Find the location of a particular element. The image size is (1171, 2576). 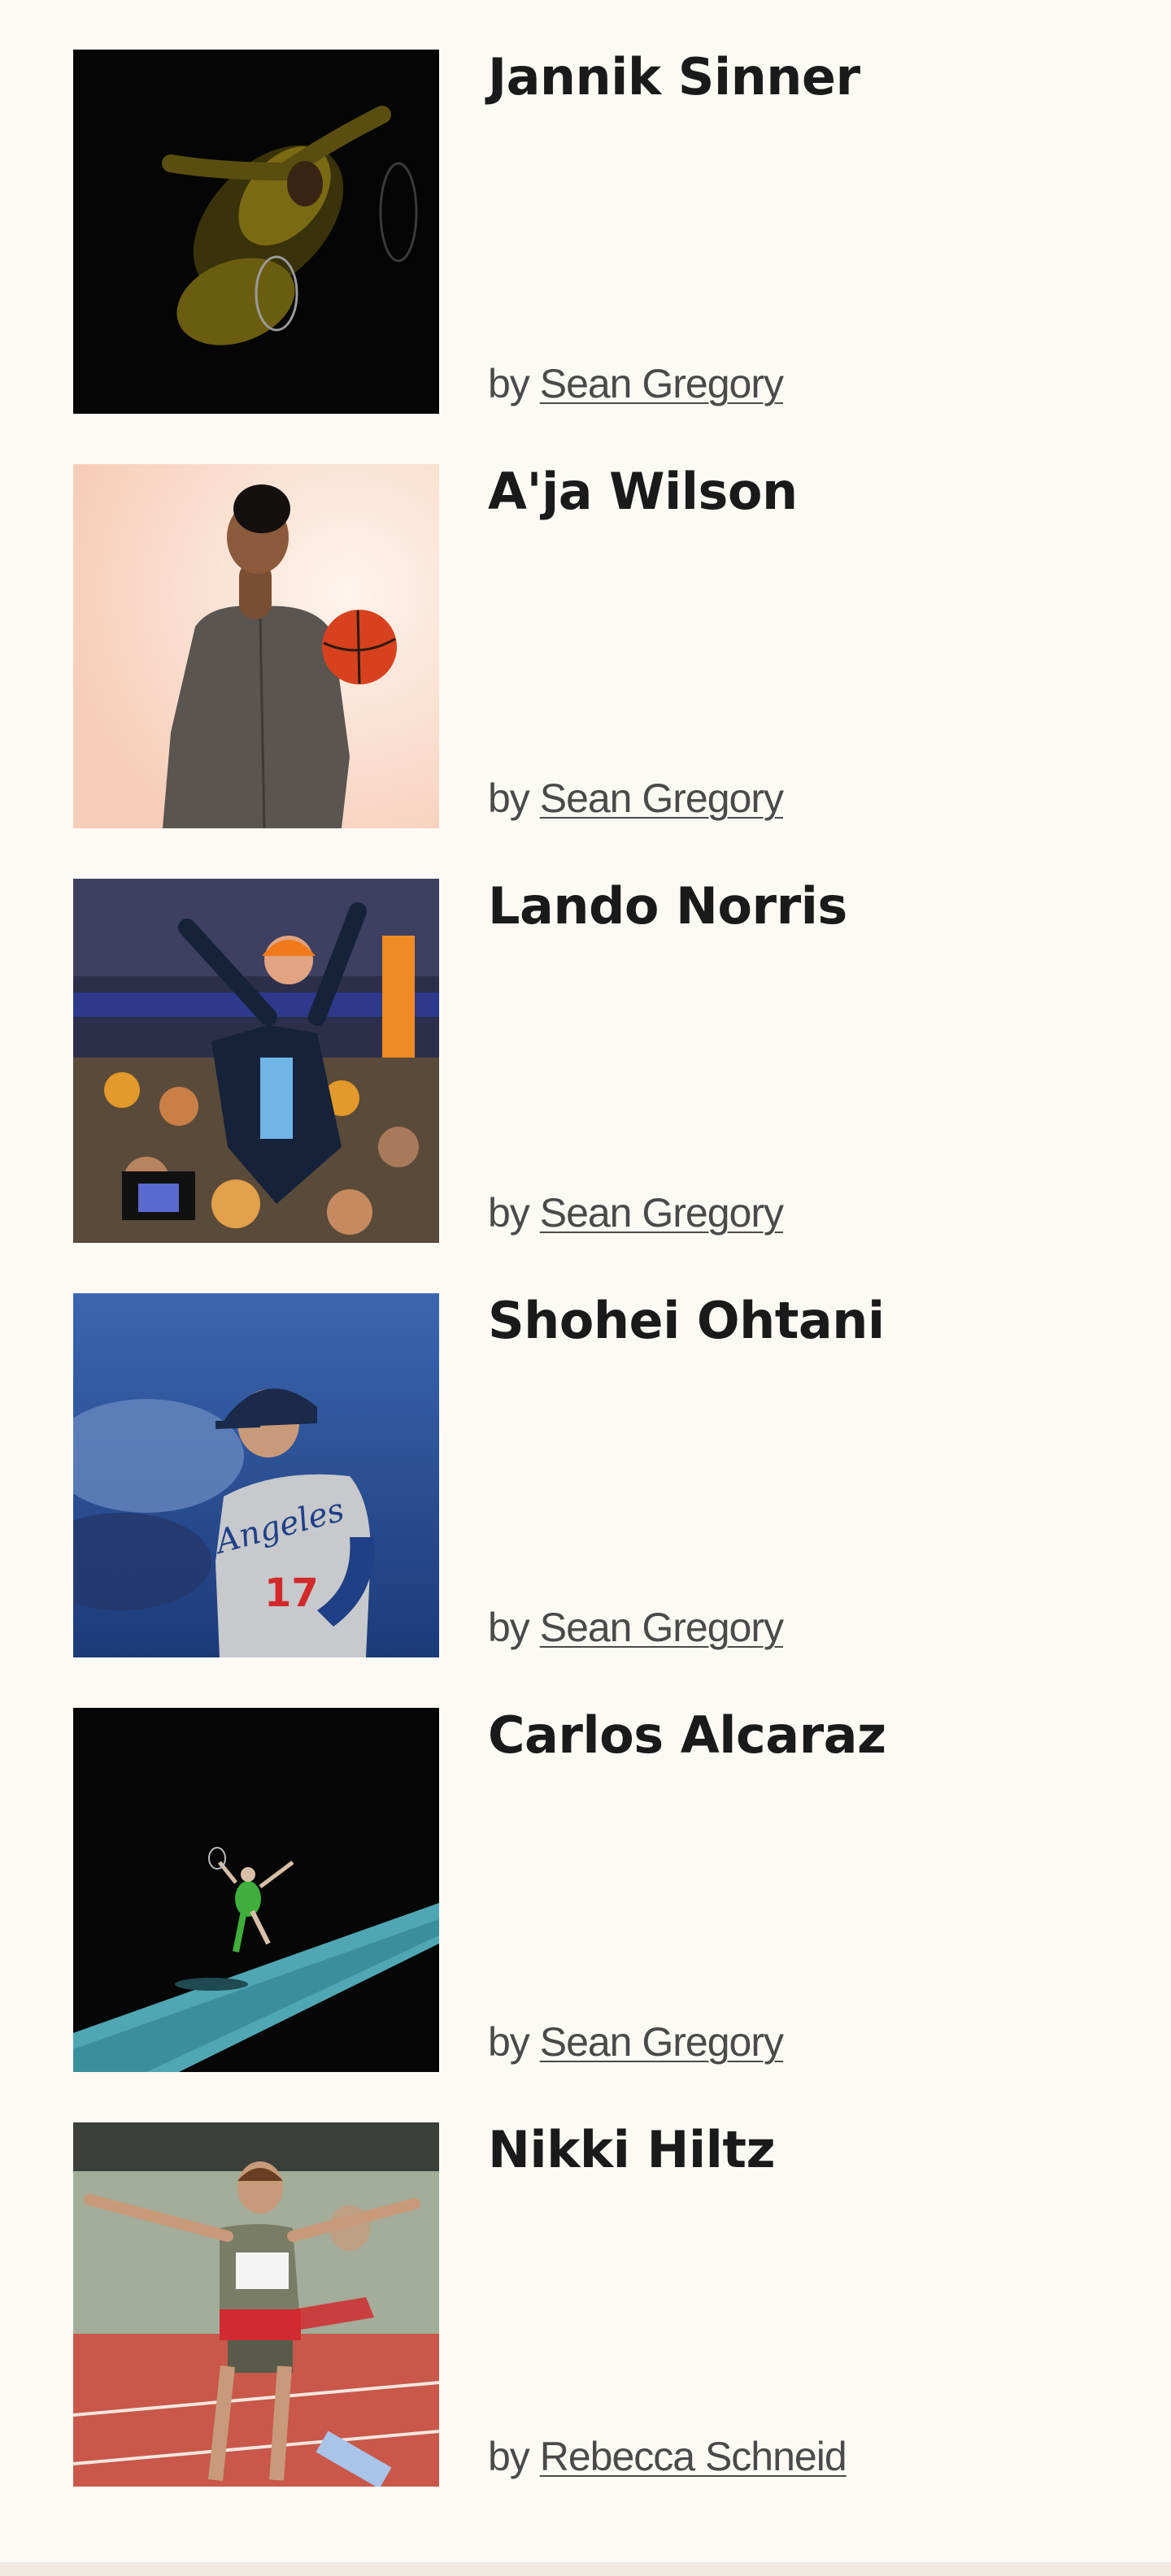

lando-norris-photo is located at coordinates (256, 1061).